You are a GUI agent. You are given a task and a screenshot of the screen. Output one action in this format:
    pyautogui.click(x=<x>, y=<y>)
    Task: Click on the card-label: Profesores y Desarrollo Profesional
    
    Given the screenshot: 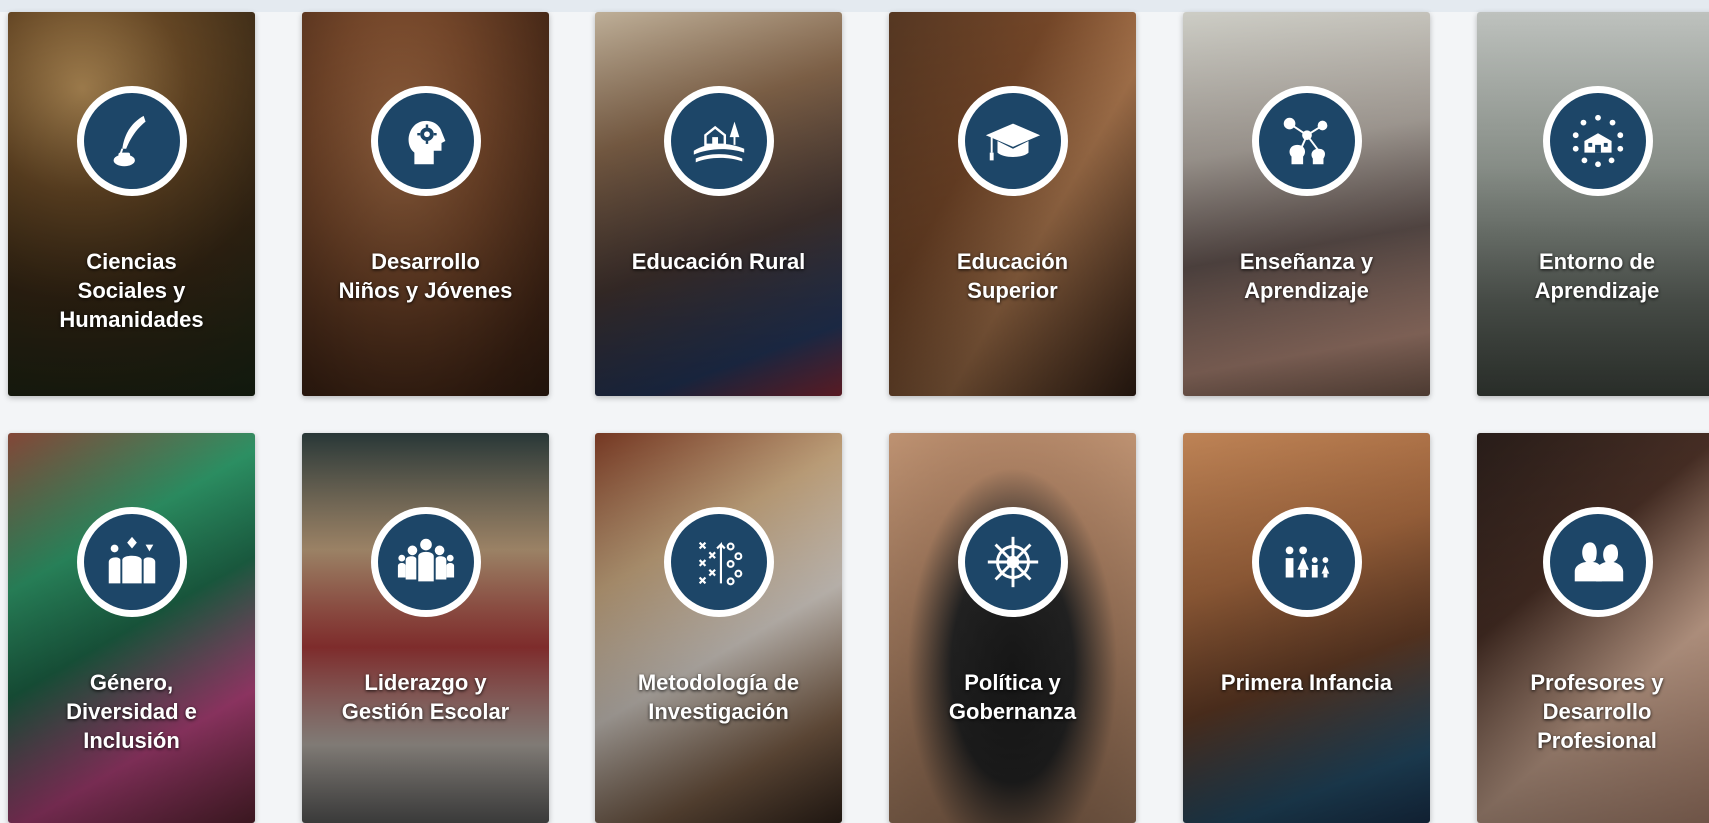 What is the action you would take?
    pyautogui.click(x=1597, y=711)
    